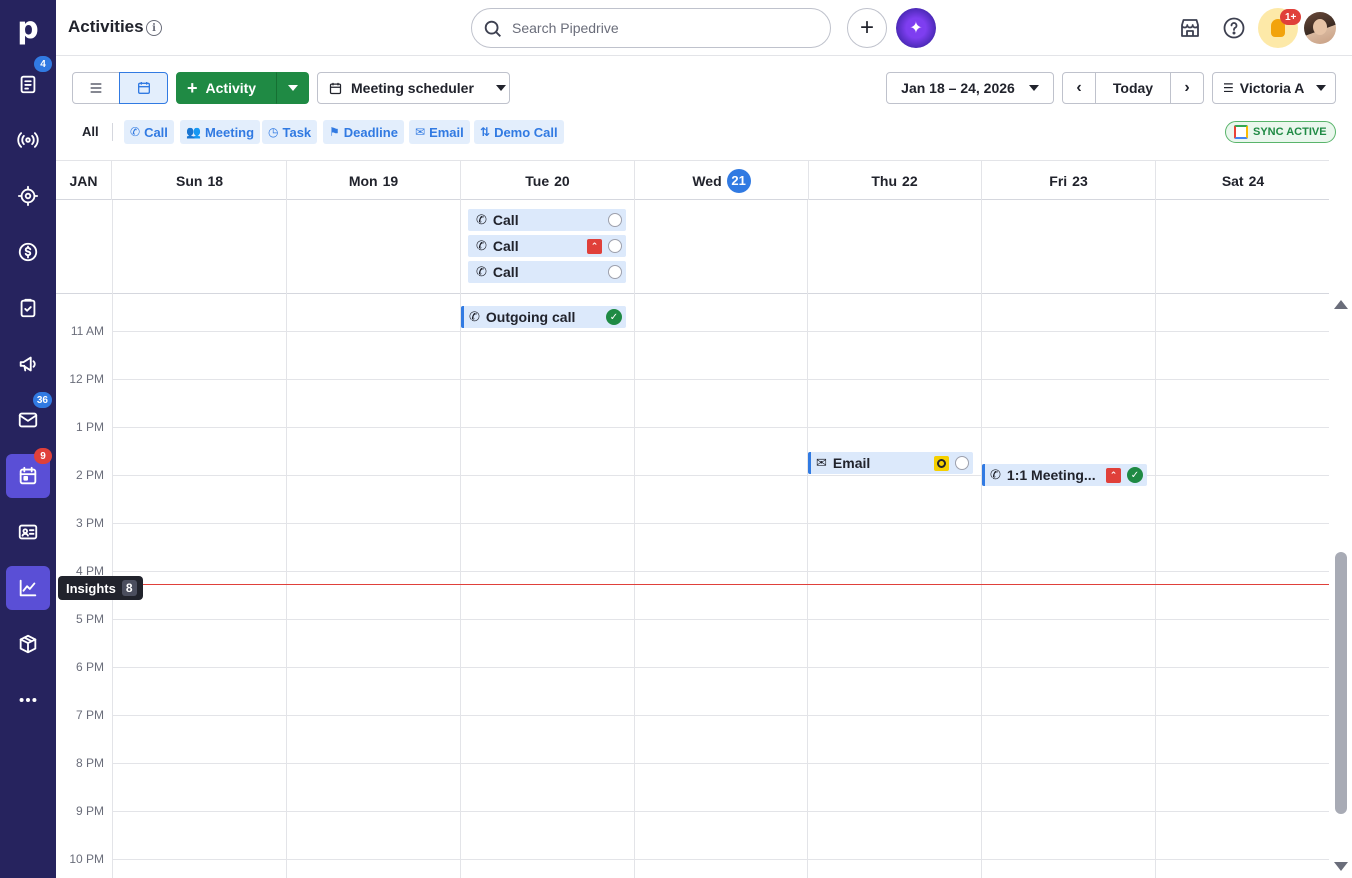 This screenshot has height=878, width=1352. What do you see at coordinates (28, 308) in the screenshot?
I see `sidebar-item-projects` at bounding box center [28, 308].